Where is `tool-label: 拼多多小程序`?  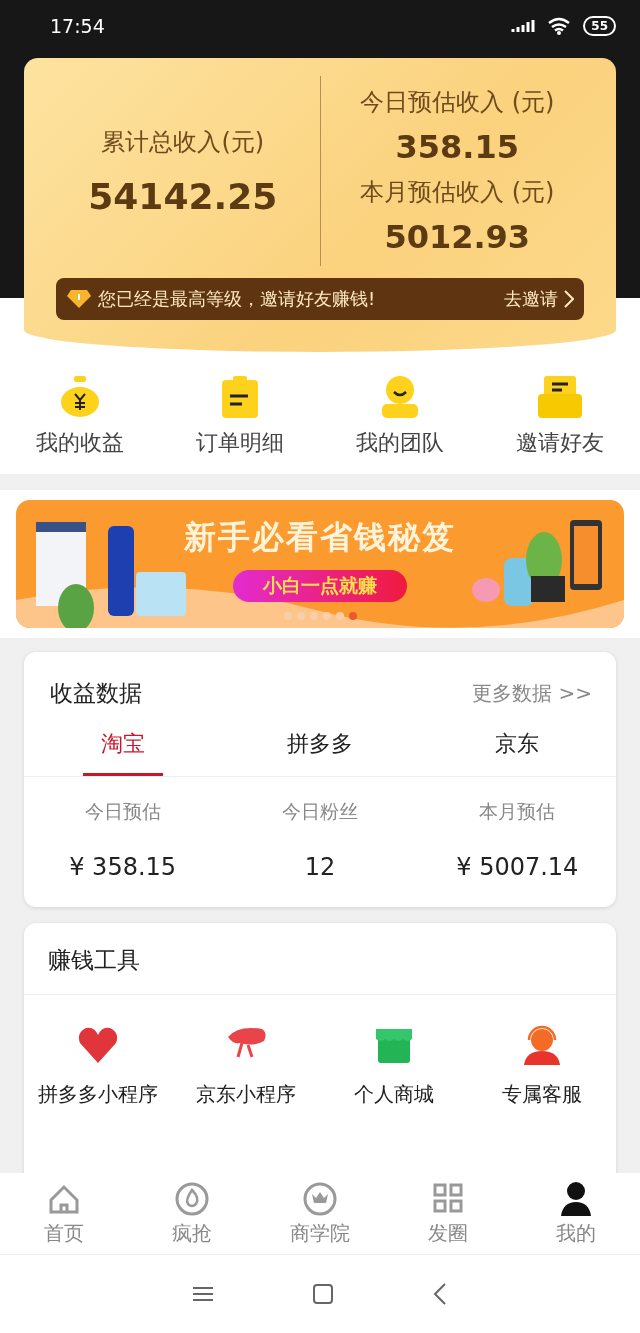
tool-label: 拼多多小程序 is located at coordinates (98, 1094).